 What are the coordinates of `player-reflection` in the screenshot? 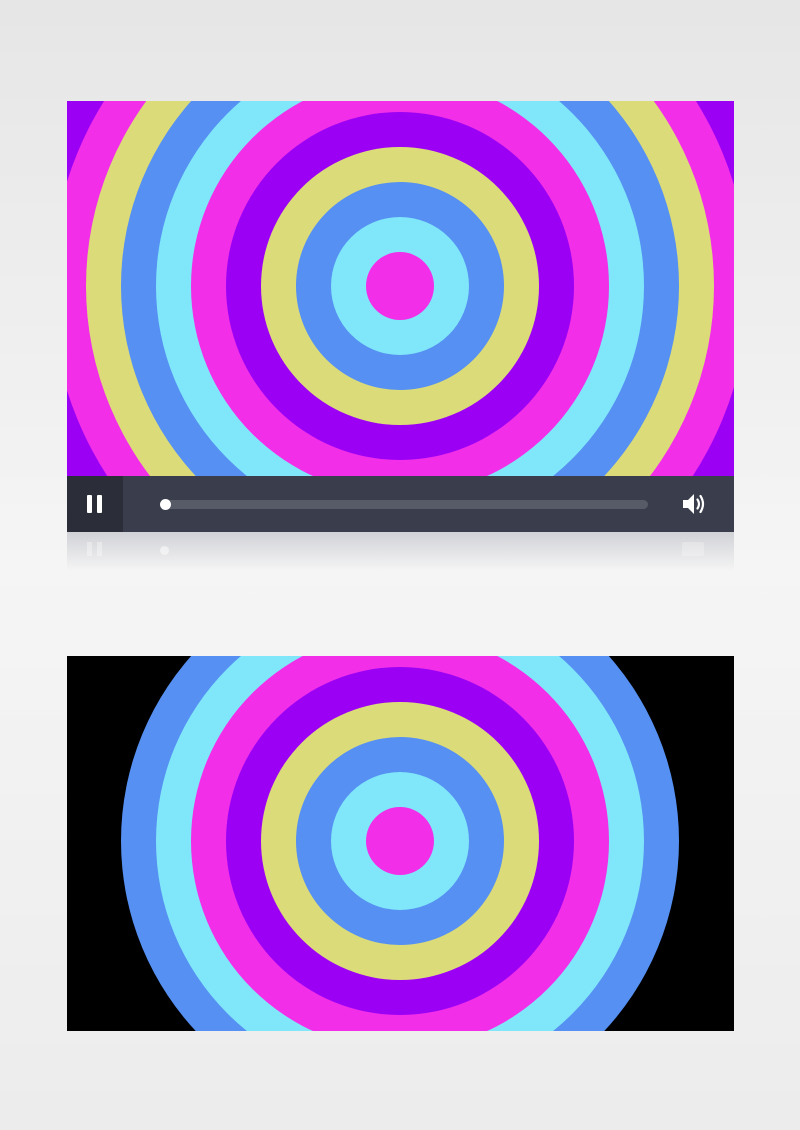 It's located at (400, 552).